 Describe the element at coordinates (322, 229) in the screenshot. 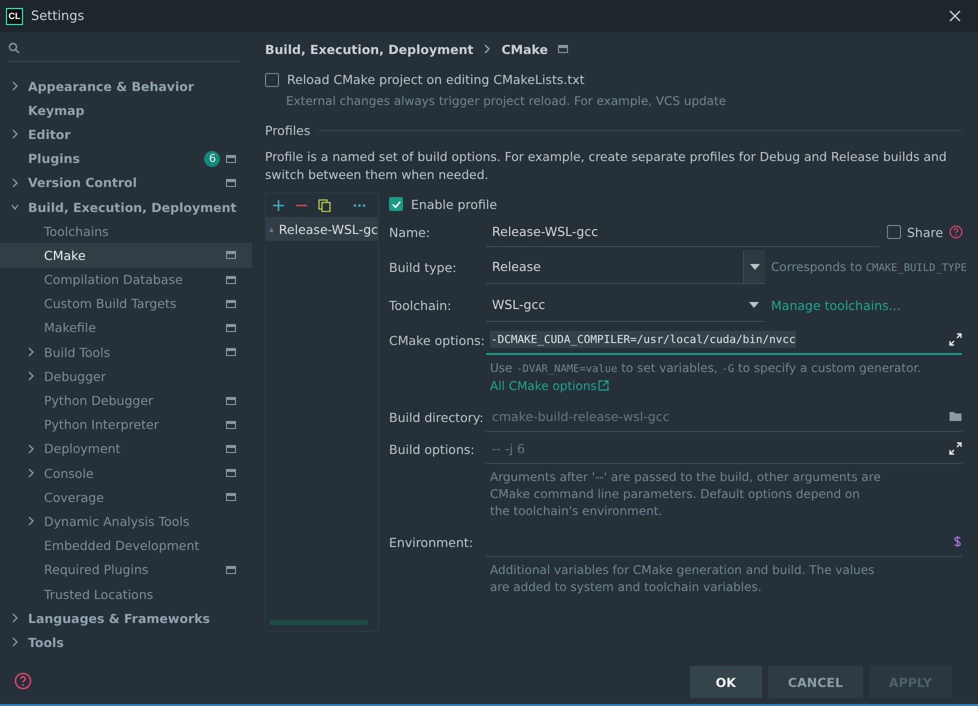

I see `profile-item: Release-WSL-gc` at that location.